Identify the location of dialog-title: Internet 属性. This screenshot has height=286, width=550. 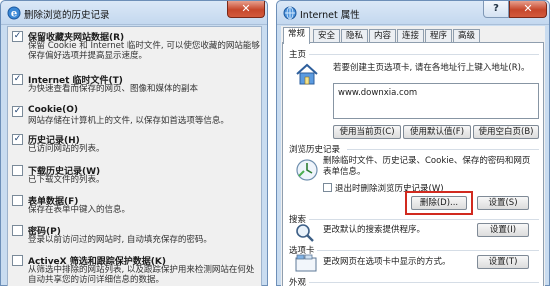
(330, 15).